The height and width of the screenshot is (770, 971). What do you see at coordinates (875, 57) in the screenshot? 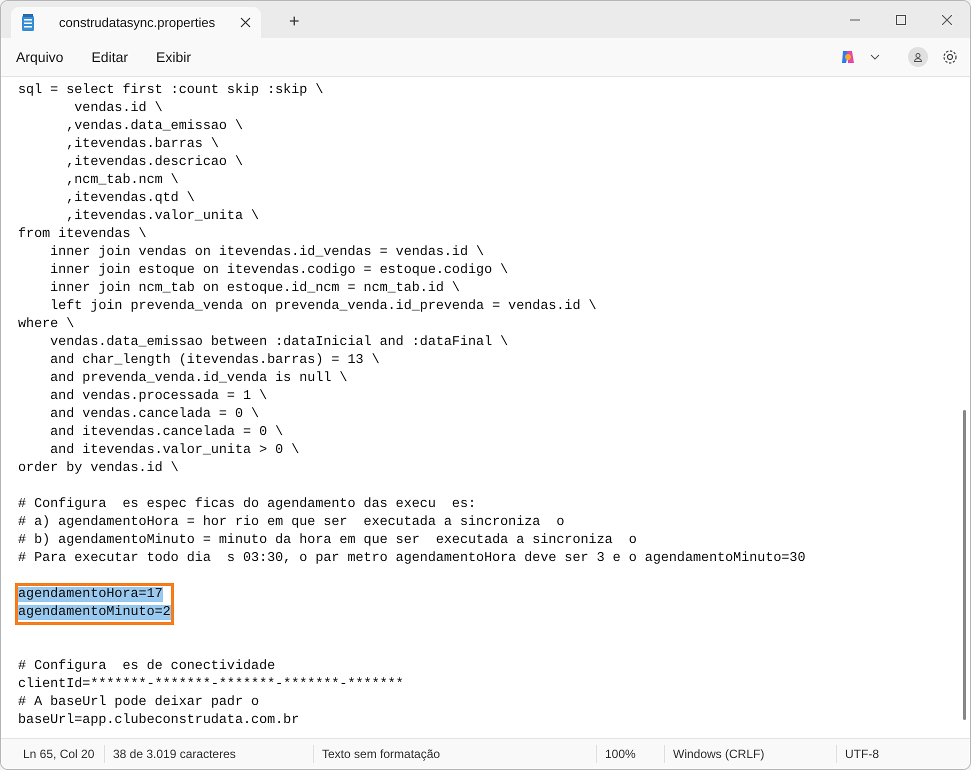
I see `chevron-down-icon` at bounding box center [875, 57].